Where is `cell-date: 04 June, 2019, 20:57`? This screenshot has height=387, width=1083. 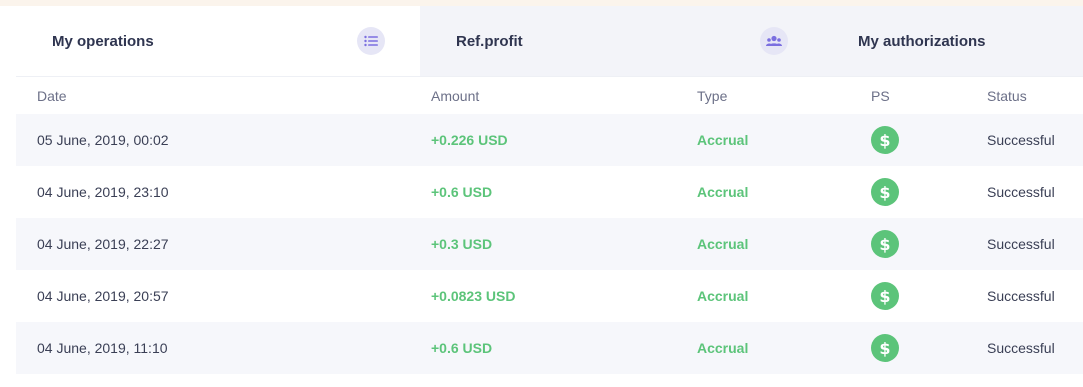
cell-date: 04 June, 2019, 20:57 is located at coordinates (103, 296).